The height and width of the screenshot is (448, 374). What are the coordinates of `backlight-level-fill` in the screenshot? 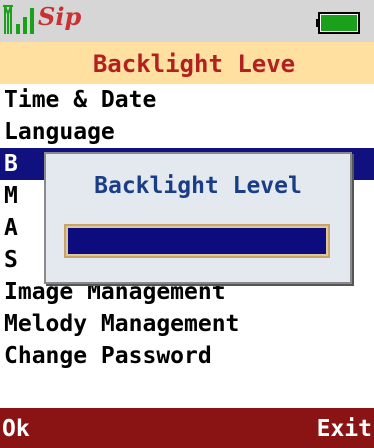 It's located at (197, 241).